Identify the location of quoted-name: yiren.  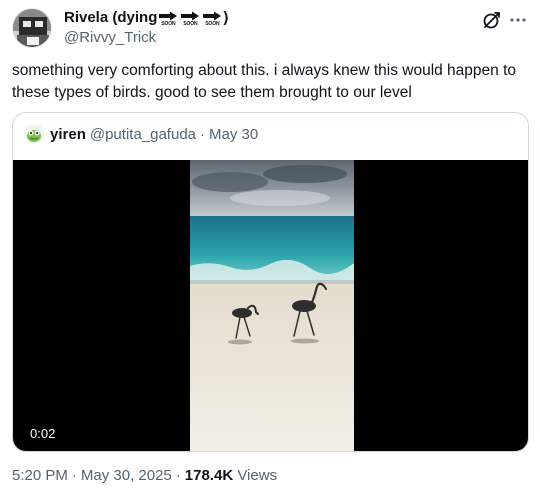
(68, 134).